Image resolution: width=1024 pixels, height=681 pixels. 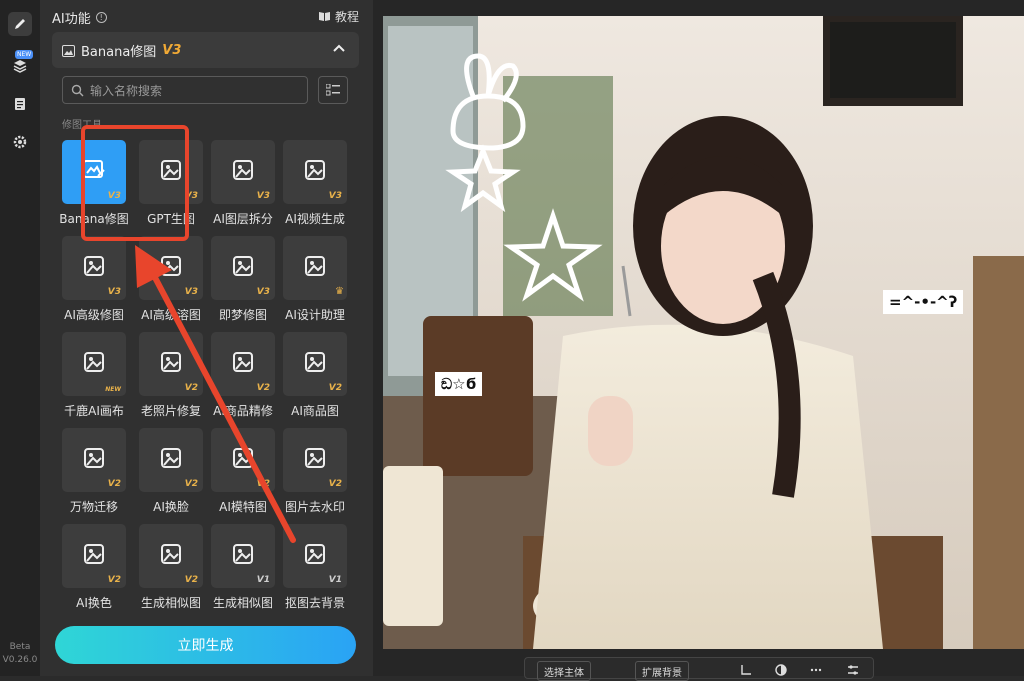 I want to click on tool-label: AI商品图, so click(x=315, y=411).